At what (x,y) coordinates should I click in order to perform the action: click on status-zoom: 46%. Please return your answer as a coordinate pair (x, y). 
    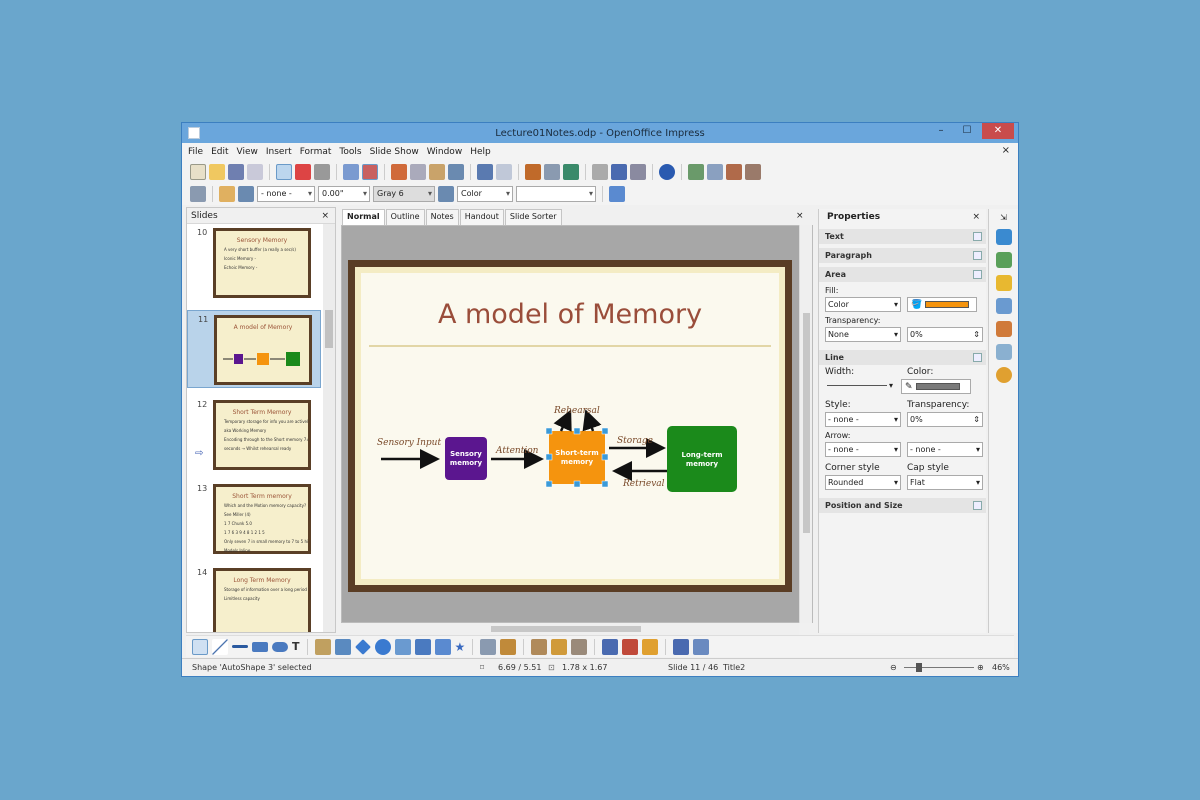
    Looking at the image, I should click on (1001, 667).